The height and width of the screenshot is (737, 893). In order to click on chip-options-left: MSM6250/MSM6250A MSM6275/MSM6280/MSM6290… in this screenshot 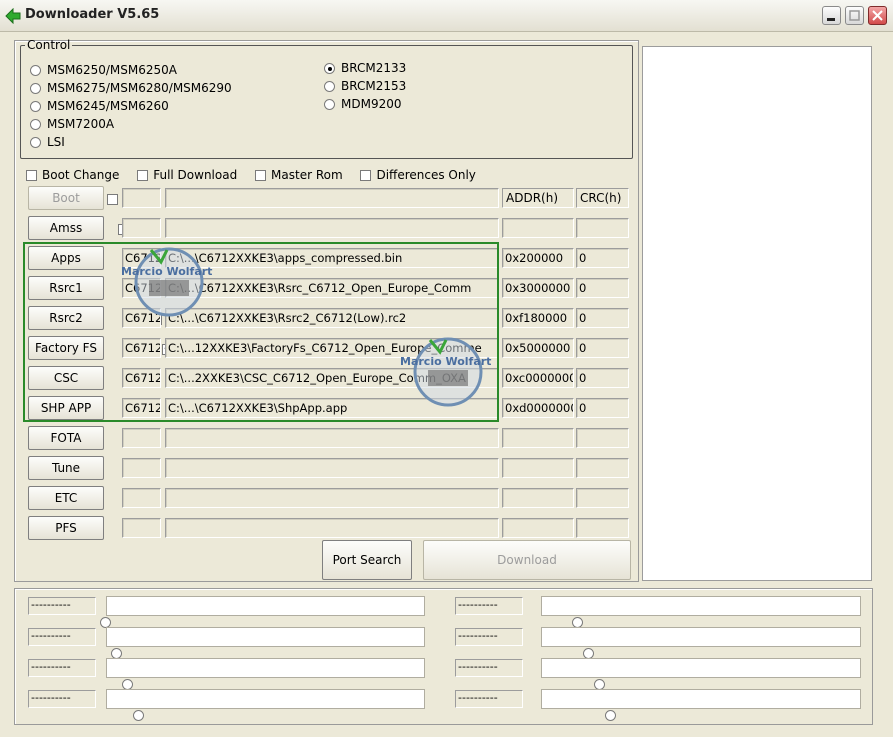, I will do `click(131, 106)`.